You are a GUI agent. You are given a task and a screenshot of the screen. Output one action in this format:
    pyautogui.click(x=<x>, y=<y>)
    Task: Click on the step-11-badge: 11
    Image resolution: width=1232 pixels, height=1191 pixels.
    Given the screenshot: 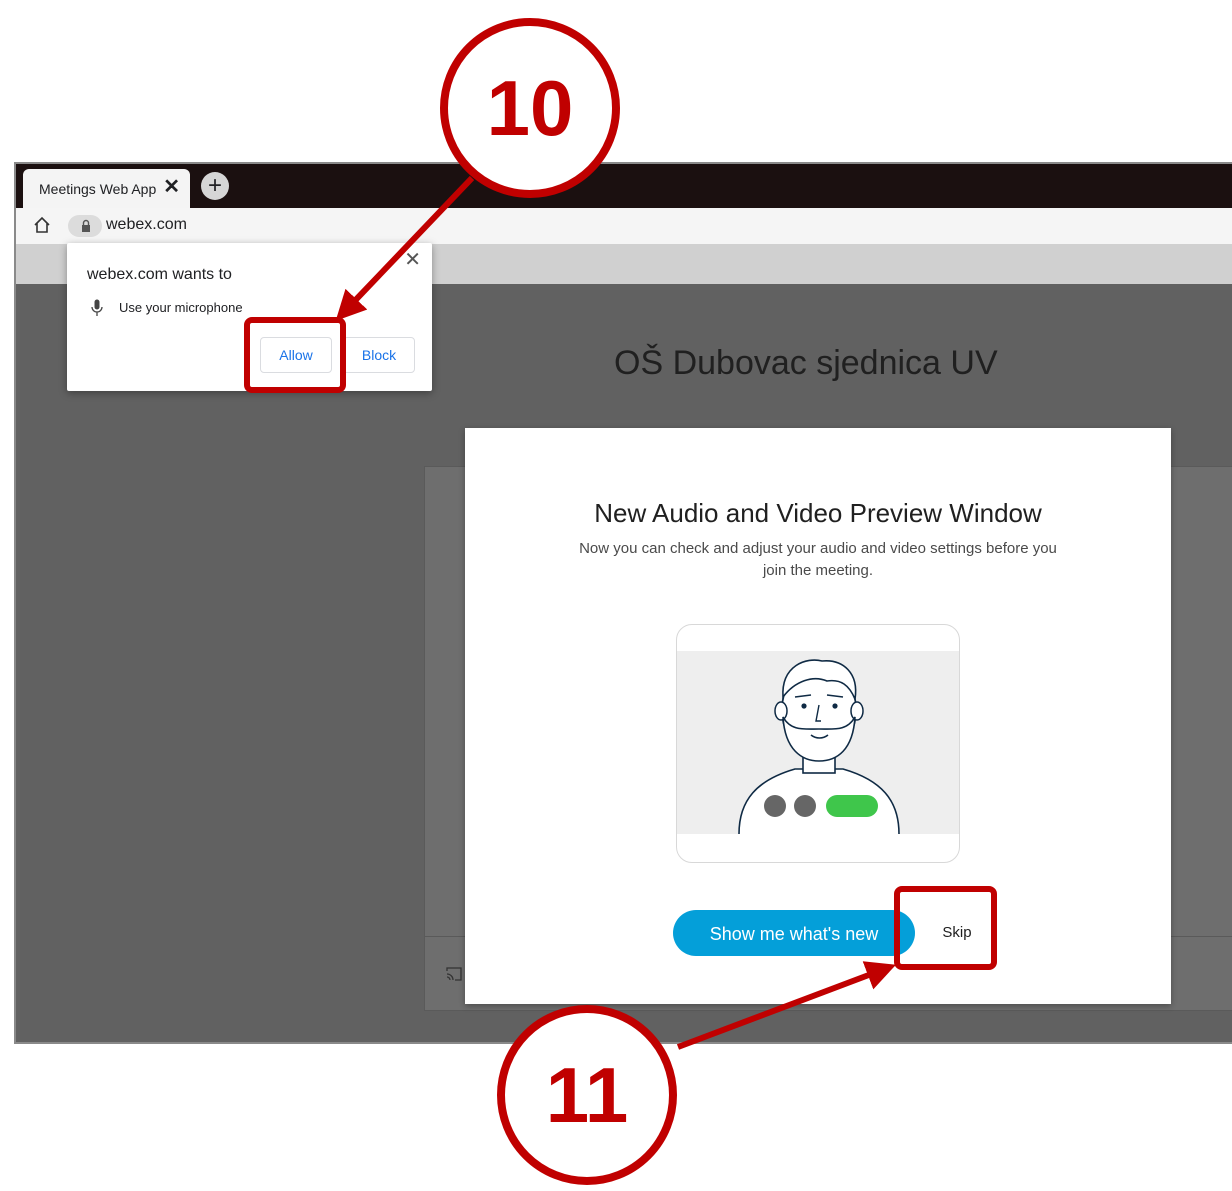 What is the action you would take?
    pyautogui.click(x=587, y=1095)
    